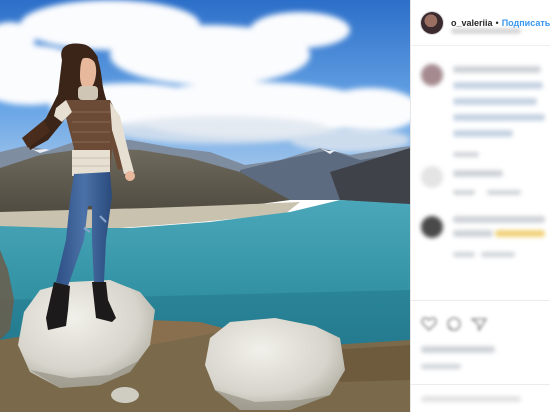 This screenshot has width=550, height=412. I want to click on caption-meta, so click(466, 154).